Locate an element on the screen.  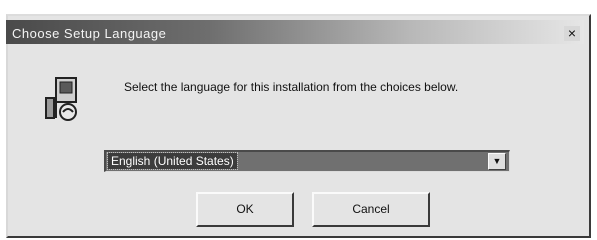
close-button: × is located at coordinates (572, 33).